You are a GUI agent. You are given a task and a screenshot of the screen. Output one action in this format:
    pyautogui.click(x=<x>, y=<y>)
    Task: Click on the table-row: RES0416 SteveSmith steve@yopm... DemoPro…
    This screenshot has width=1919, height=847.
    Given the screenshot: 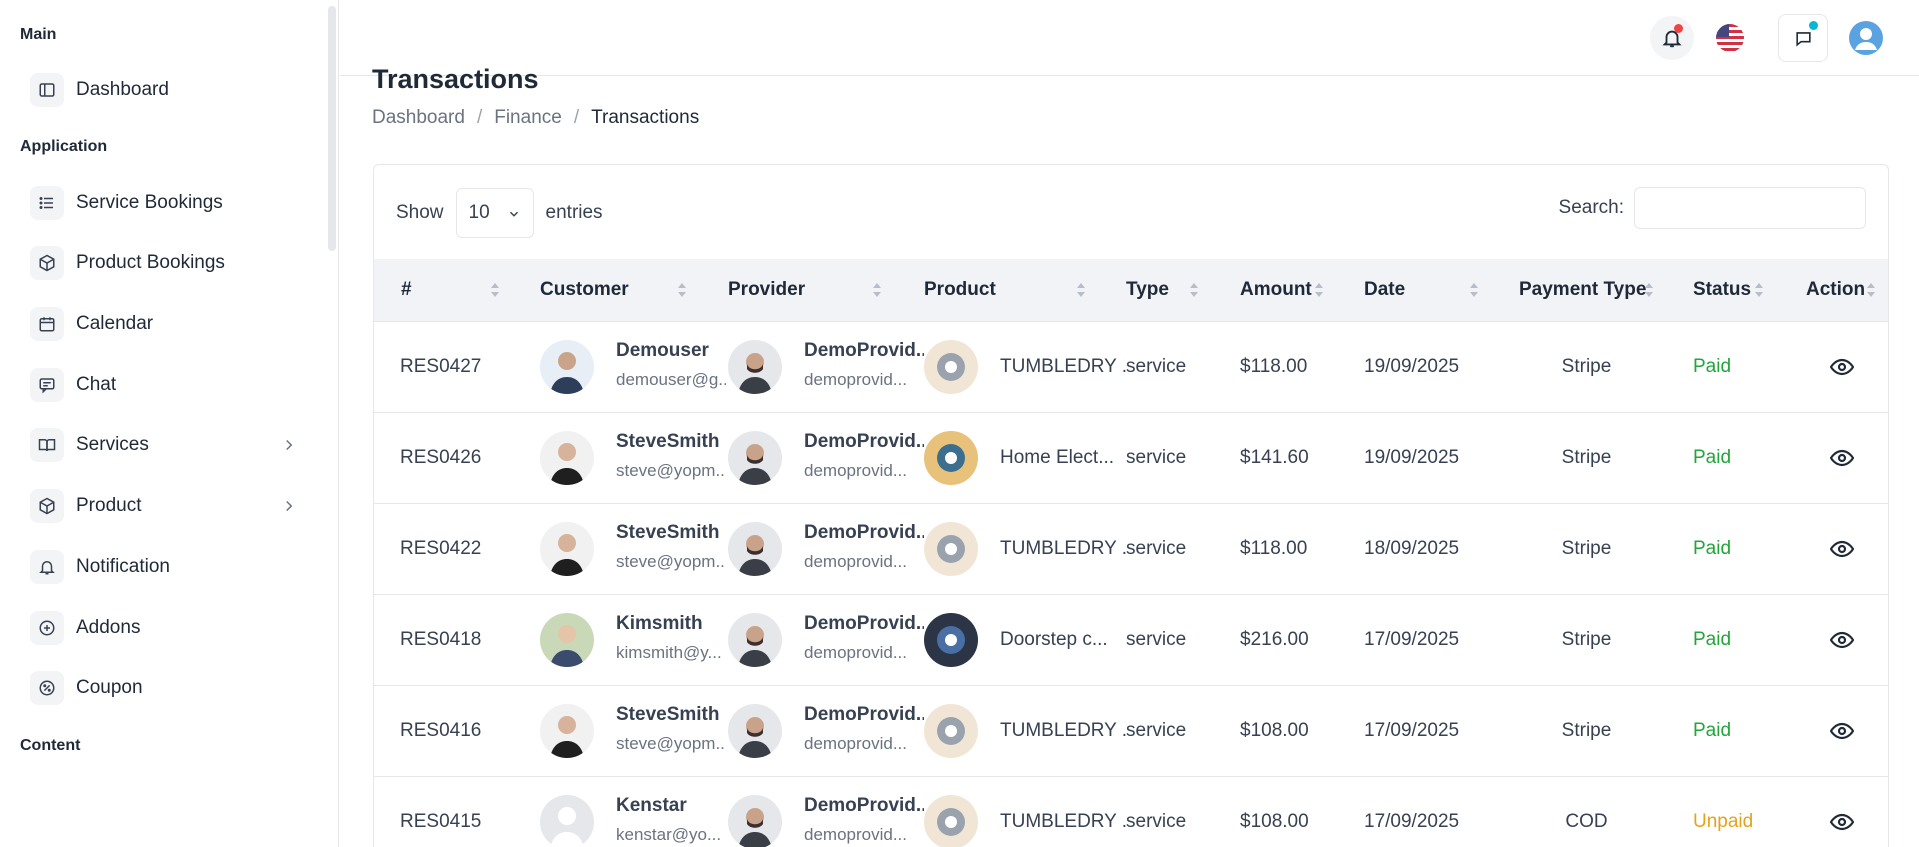 What is the action you would take?
    pyautogui.click(x=1131, y=730)
    